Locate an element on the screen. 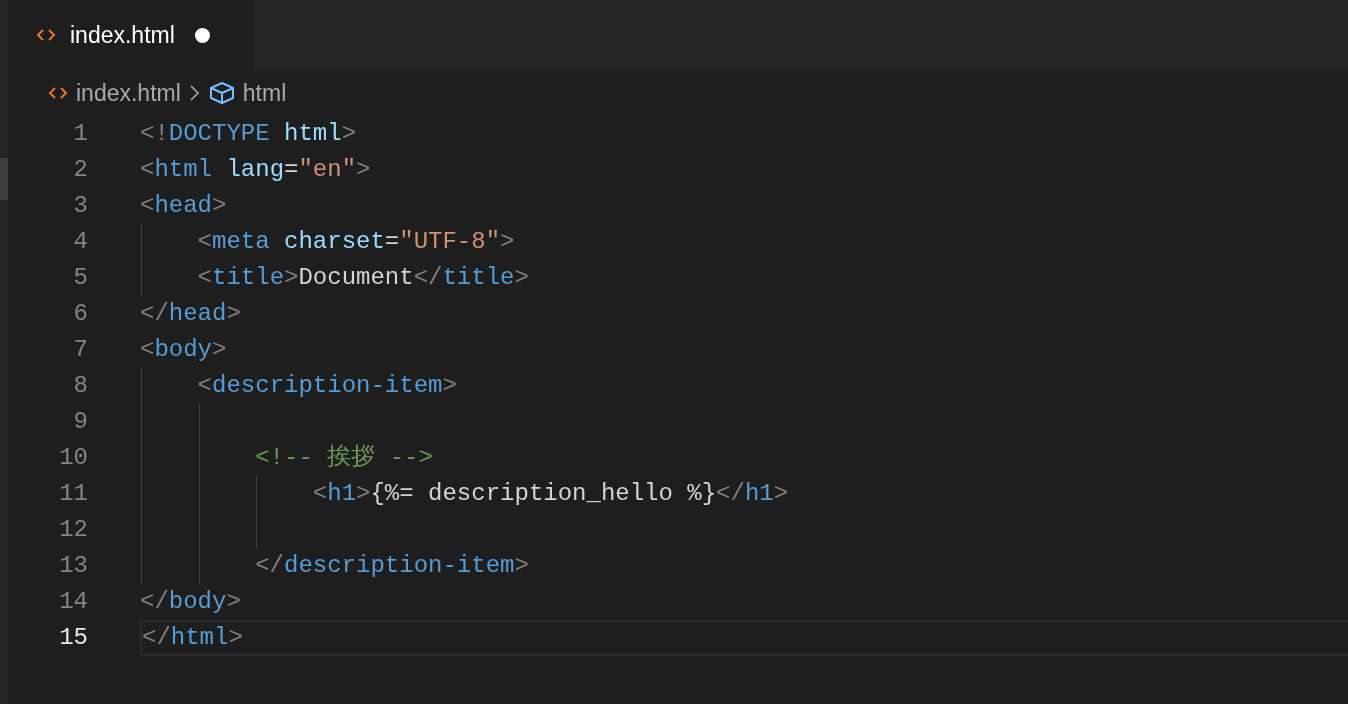  line-number: 13 is located at coordinates (73, 566).